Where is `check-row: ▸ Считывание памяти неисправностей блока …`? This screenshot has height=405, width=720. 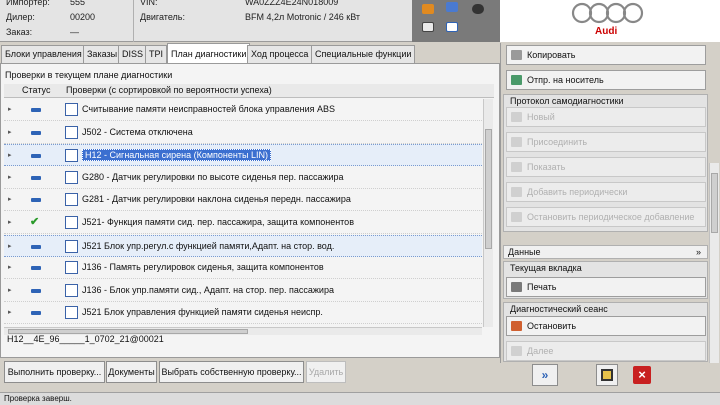
check-row: ▸ Считывание памяти неисправностей блока … is located at coordinates (243, 110).